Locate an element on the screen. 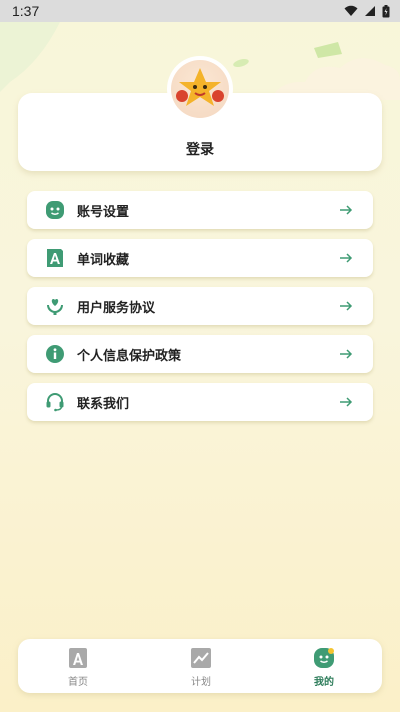 This screenshot has width=400, height=712. status-icons is located at coordinates (367, 11).